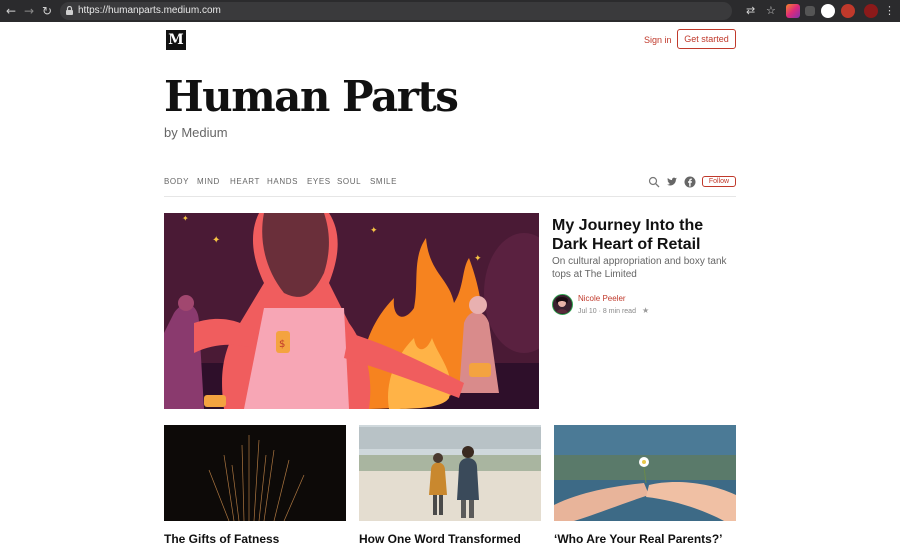  Describe the element at coordinates (221, 539) in the screenshot. I see `card-title-fatness: The Gifts of Fatness` at that location.